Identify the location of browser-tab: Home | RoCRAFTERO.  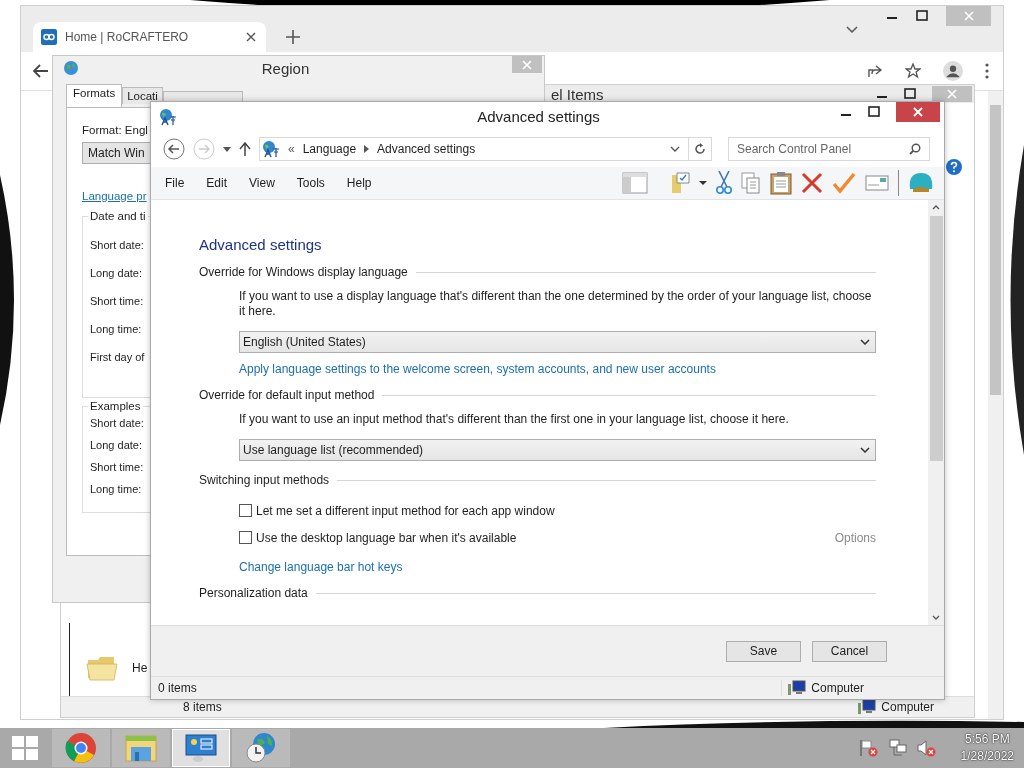
(149, 37).